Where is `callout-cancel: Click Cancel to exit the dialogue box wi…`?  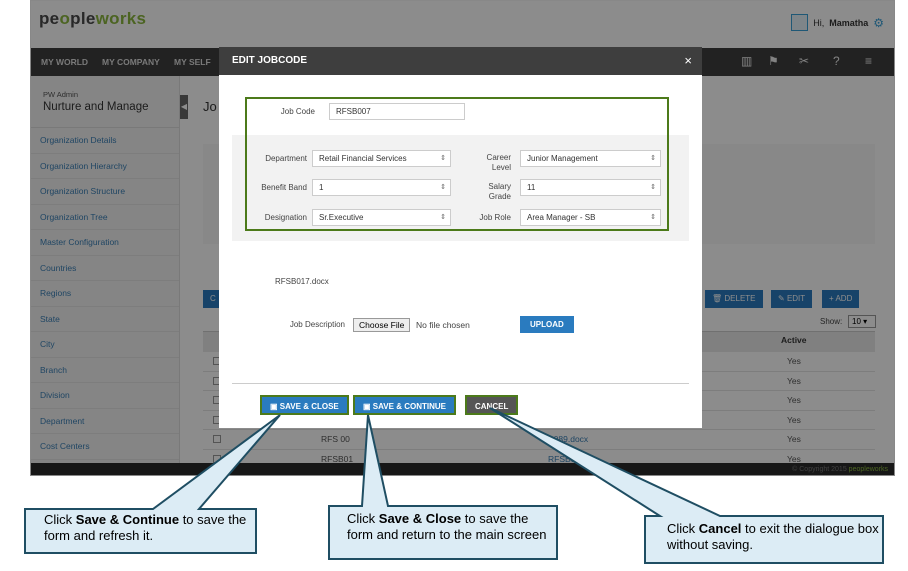
callout-cancel: Click Cancel to exit the dialogue box wi… is located at coordinates (773, 539).